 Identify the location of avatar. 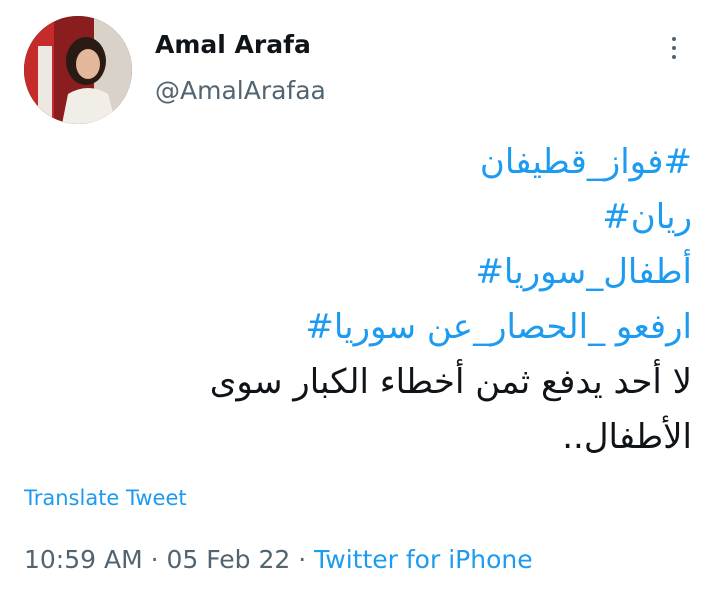
(78, 70).